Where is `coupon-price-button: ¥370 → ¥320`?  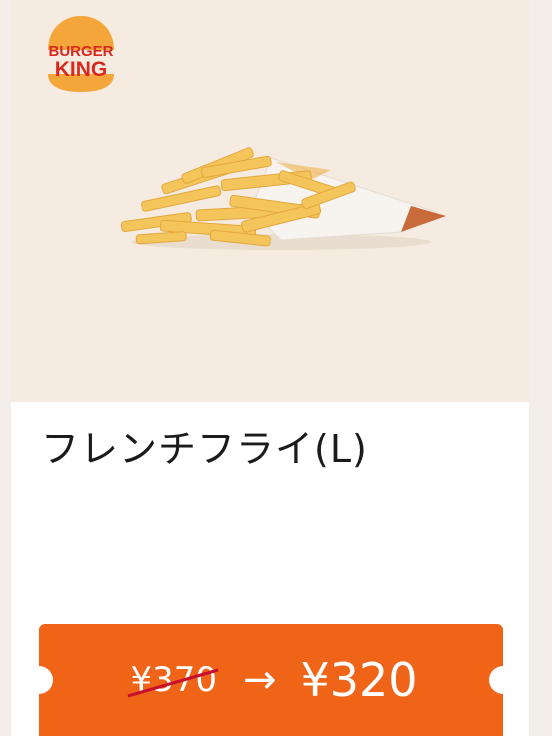 coupon-price-button: ¥370 → ¥320 is located at coordinates (271, 680).